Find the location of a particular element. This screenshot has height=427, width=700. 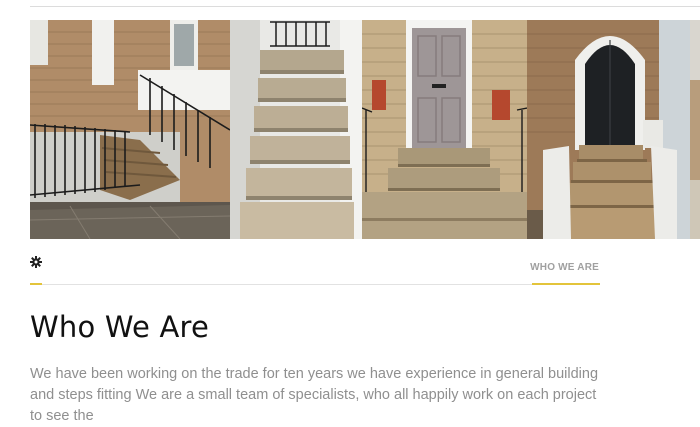

arched-door-steps-photo-icon is located at coordinates (608, 129).